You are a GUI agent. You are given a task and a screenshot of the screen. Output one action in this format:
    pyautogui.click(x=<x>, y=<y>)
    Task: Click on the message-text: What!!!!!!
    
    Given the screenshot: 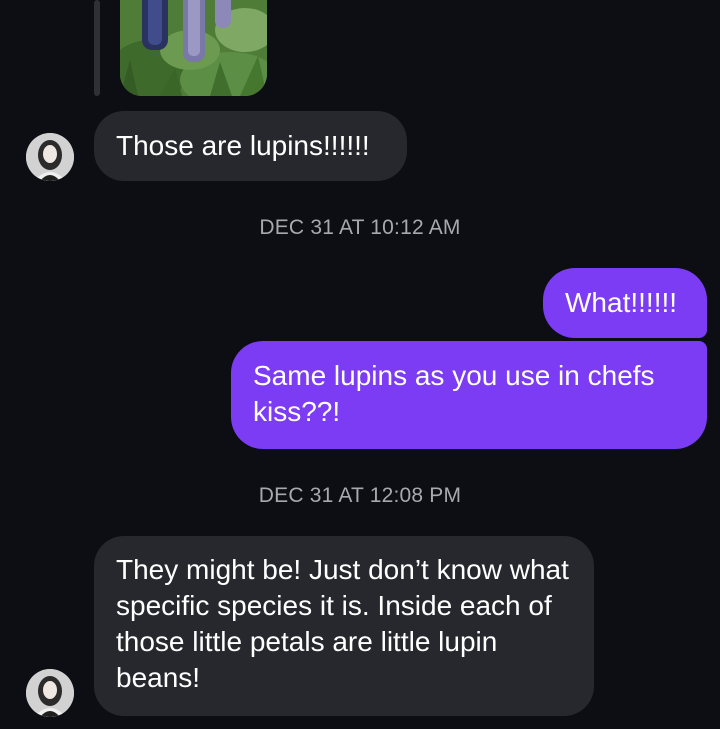 What is the action you would take?
    pyautogui.click(x=621, y=302)
    